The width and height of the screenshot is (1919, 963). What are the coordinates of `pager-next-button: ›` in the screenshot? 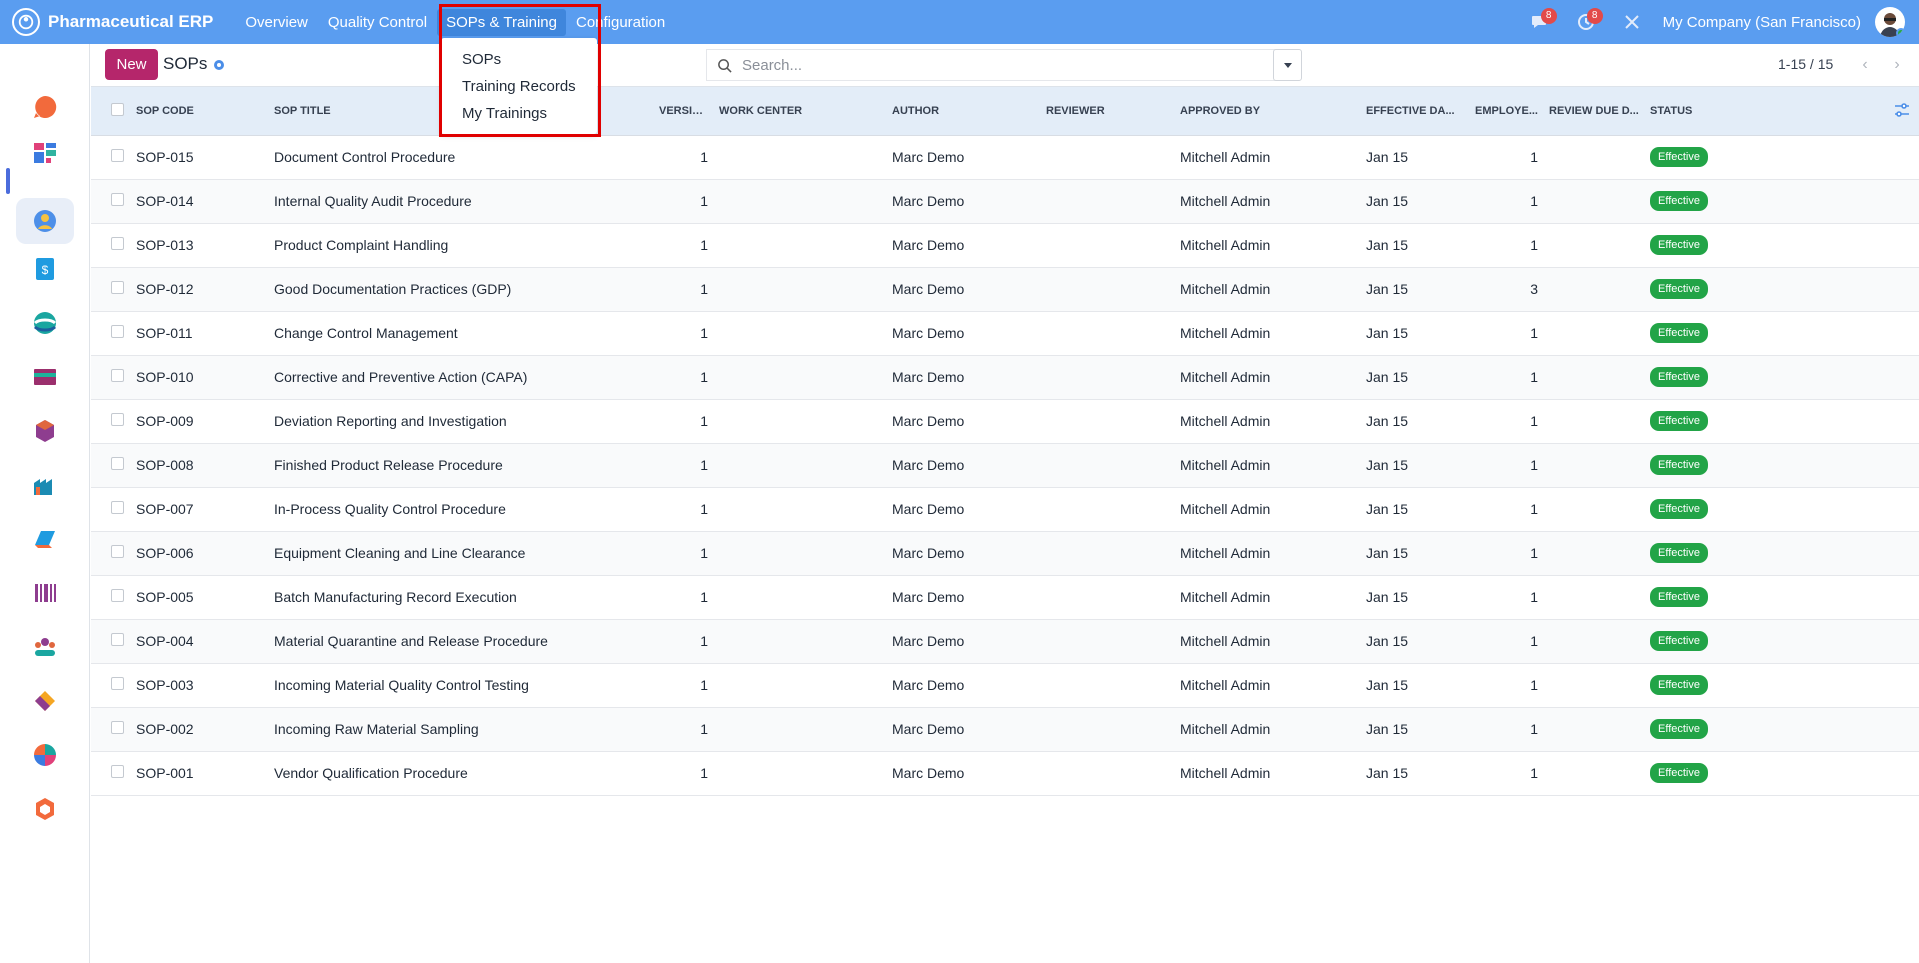 It's located at (1897, 64).